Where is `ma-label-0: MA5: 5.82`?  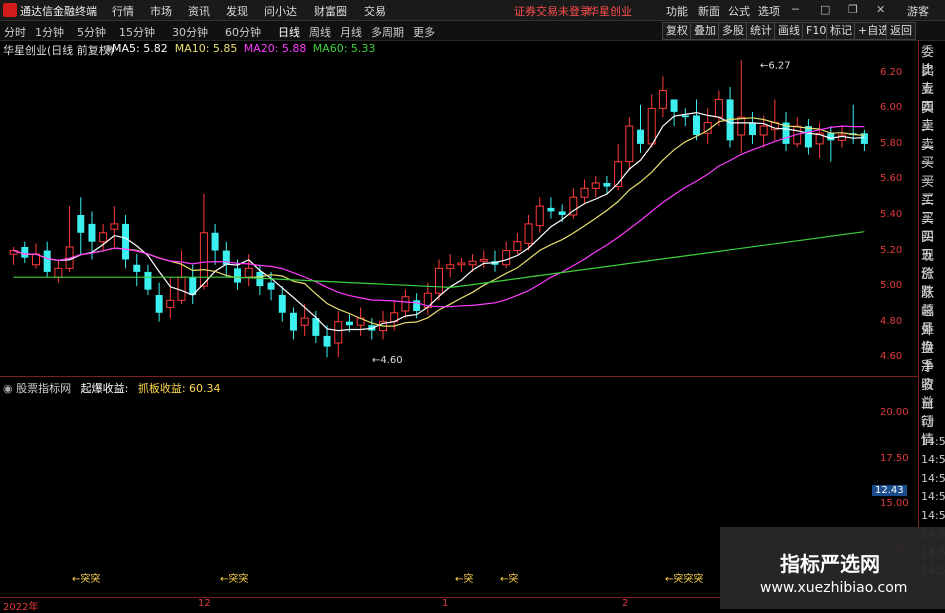
ma-label-0: MA5: 5.82 is located at coordinates (140, 48).